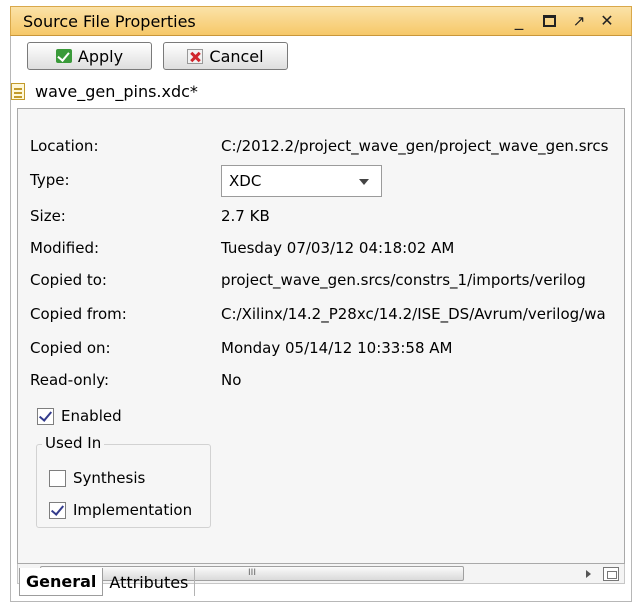 This screenshot has height=606, width=636. Describe the element at coordinates (588, 574) in the screenshot. I see `scroll-right-icon` at that location.